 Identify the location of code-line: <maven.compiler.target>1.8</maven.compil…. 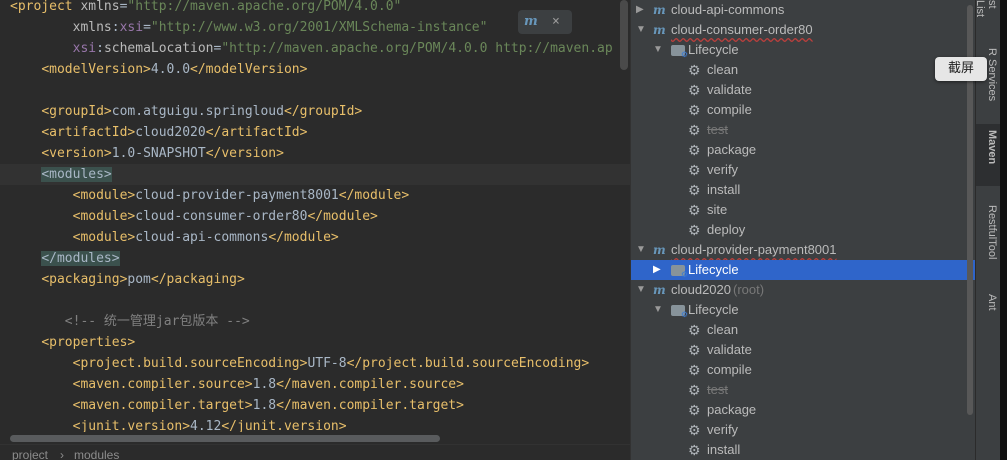
(237, 405).